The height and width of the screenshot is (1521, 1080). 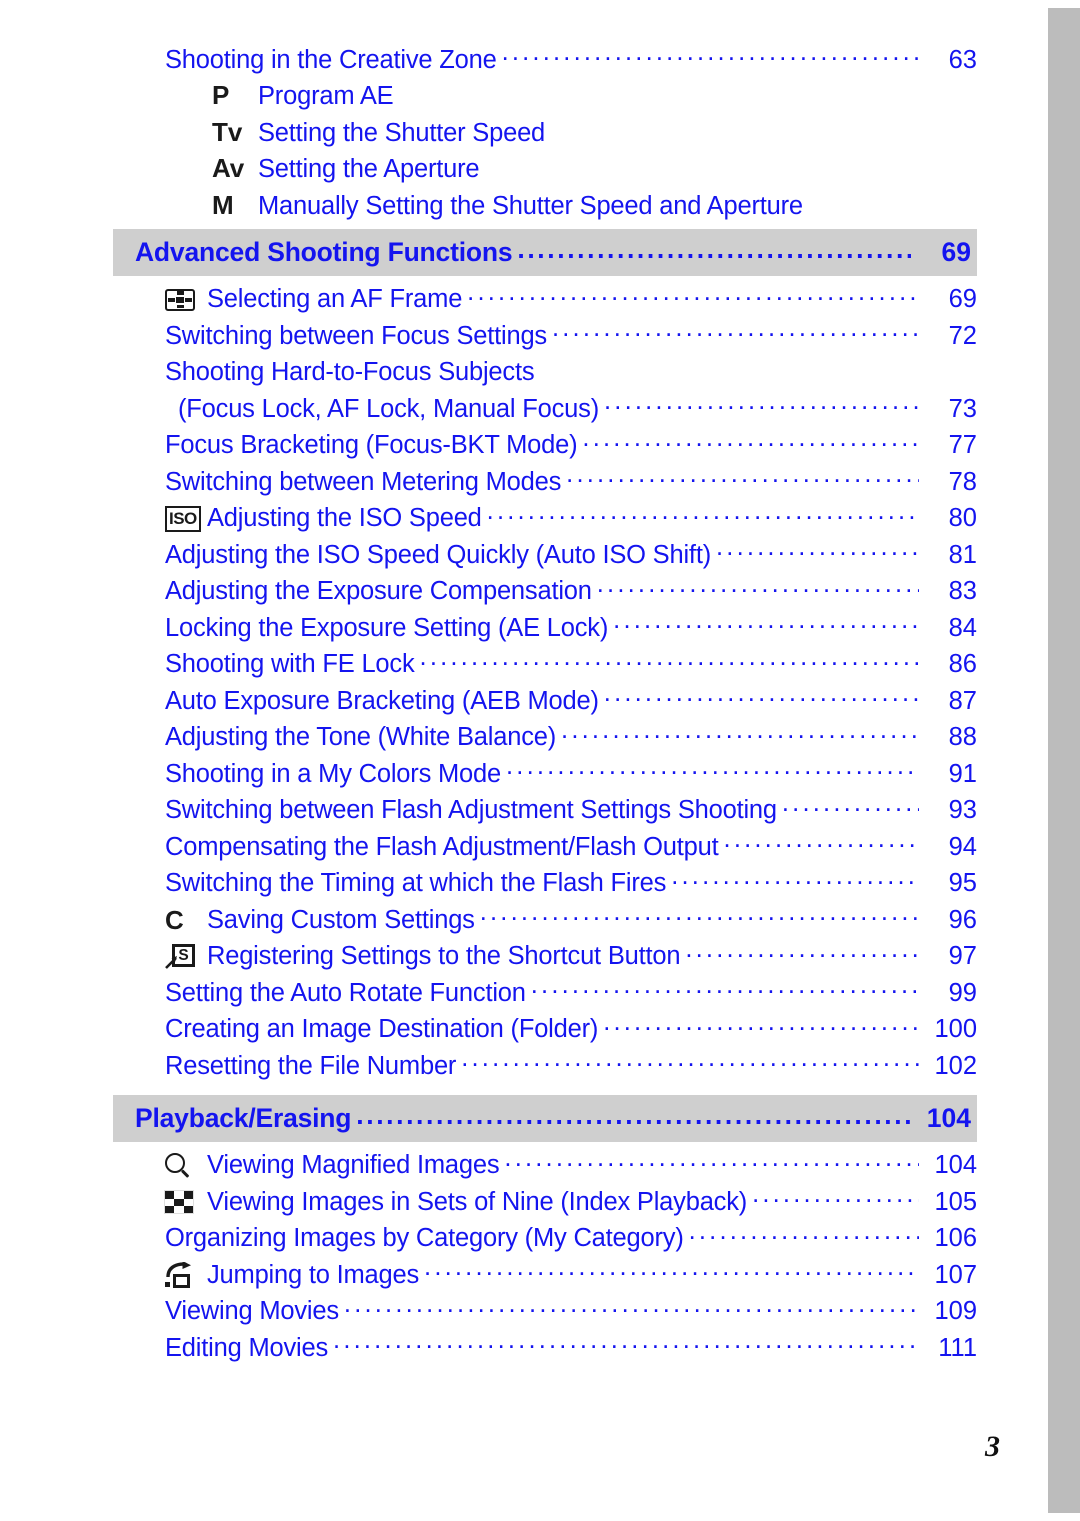 I want to click on toc-entry: Shooting in the Creative Zone 63, so click(x=571, y=60).